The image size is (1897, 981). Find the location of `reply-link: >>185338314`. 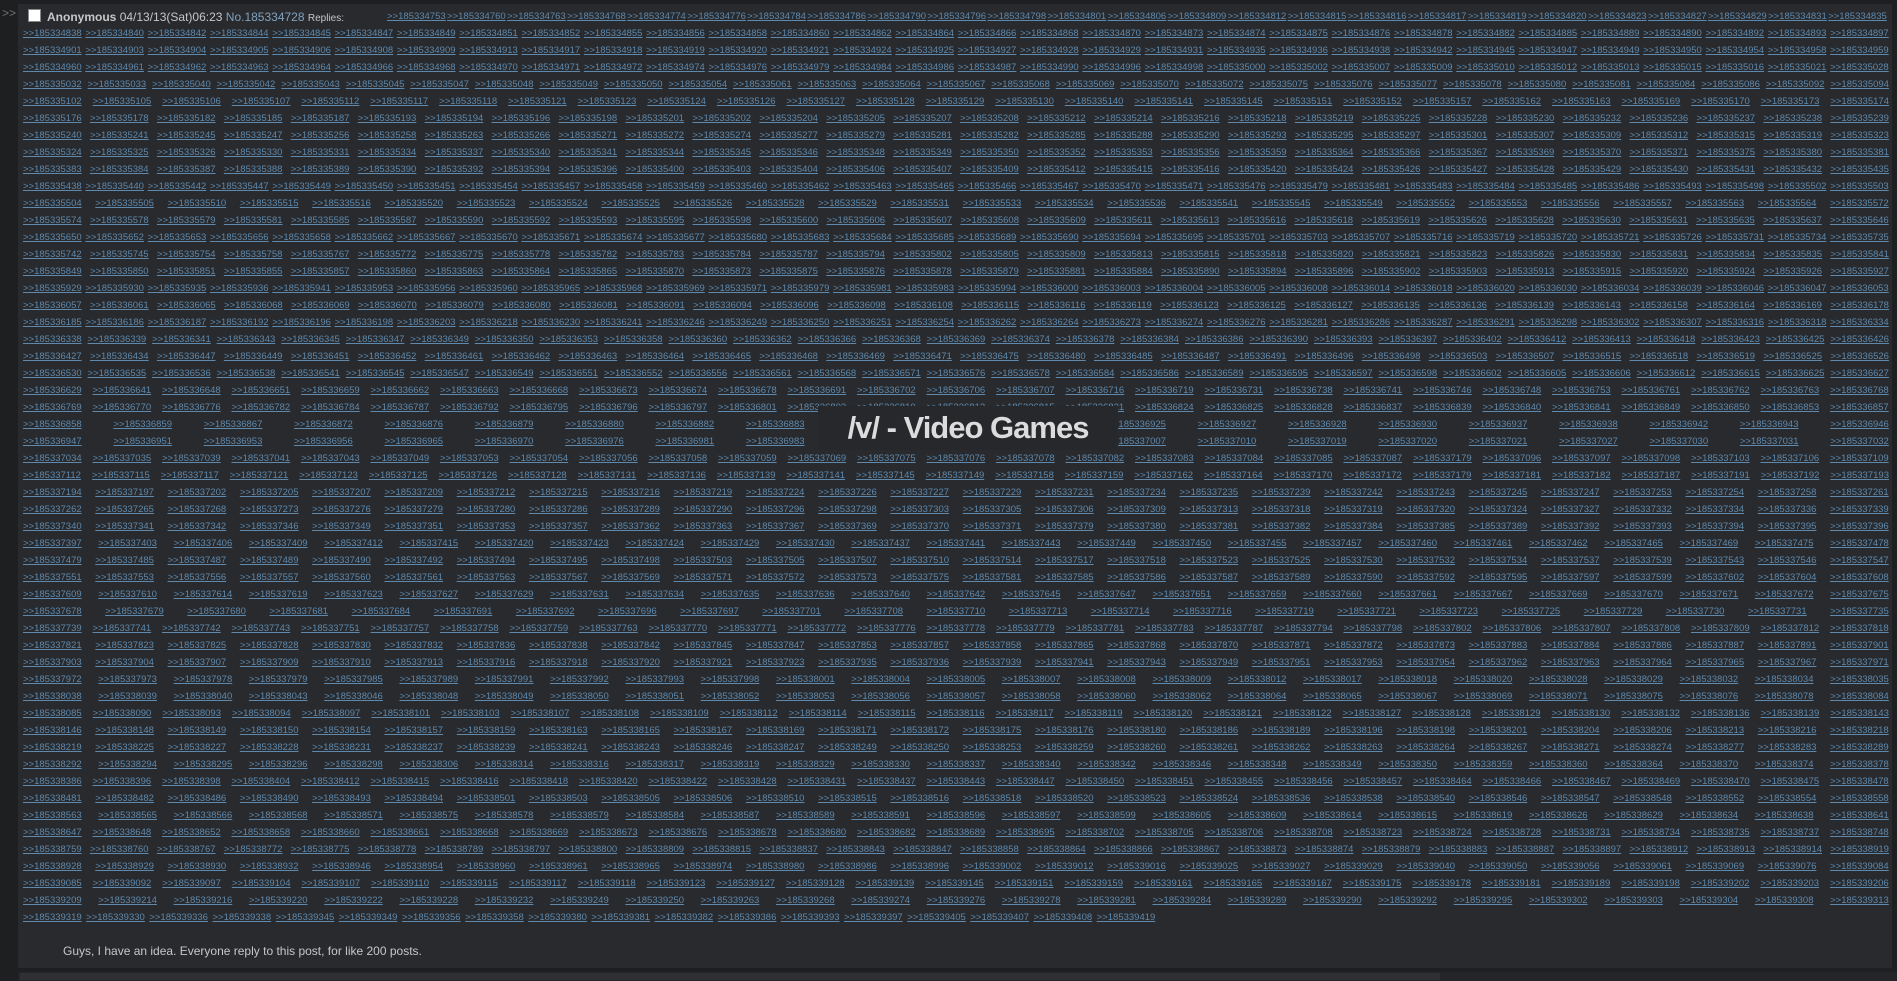

reply-link: >>185338314 is located at coordinates (504, 764).